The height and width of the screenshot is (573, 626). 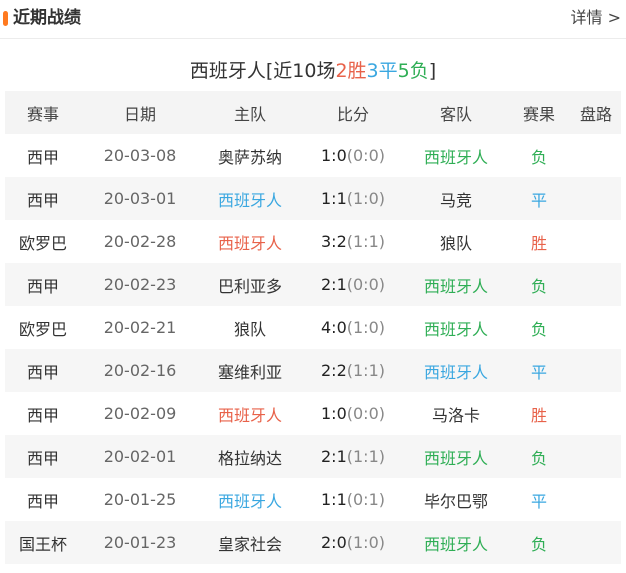 I want to click on score-cell: 1:1(0:1), so click(x=353, y=499).